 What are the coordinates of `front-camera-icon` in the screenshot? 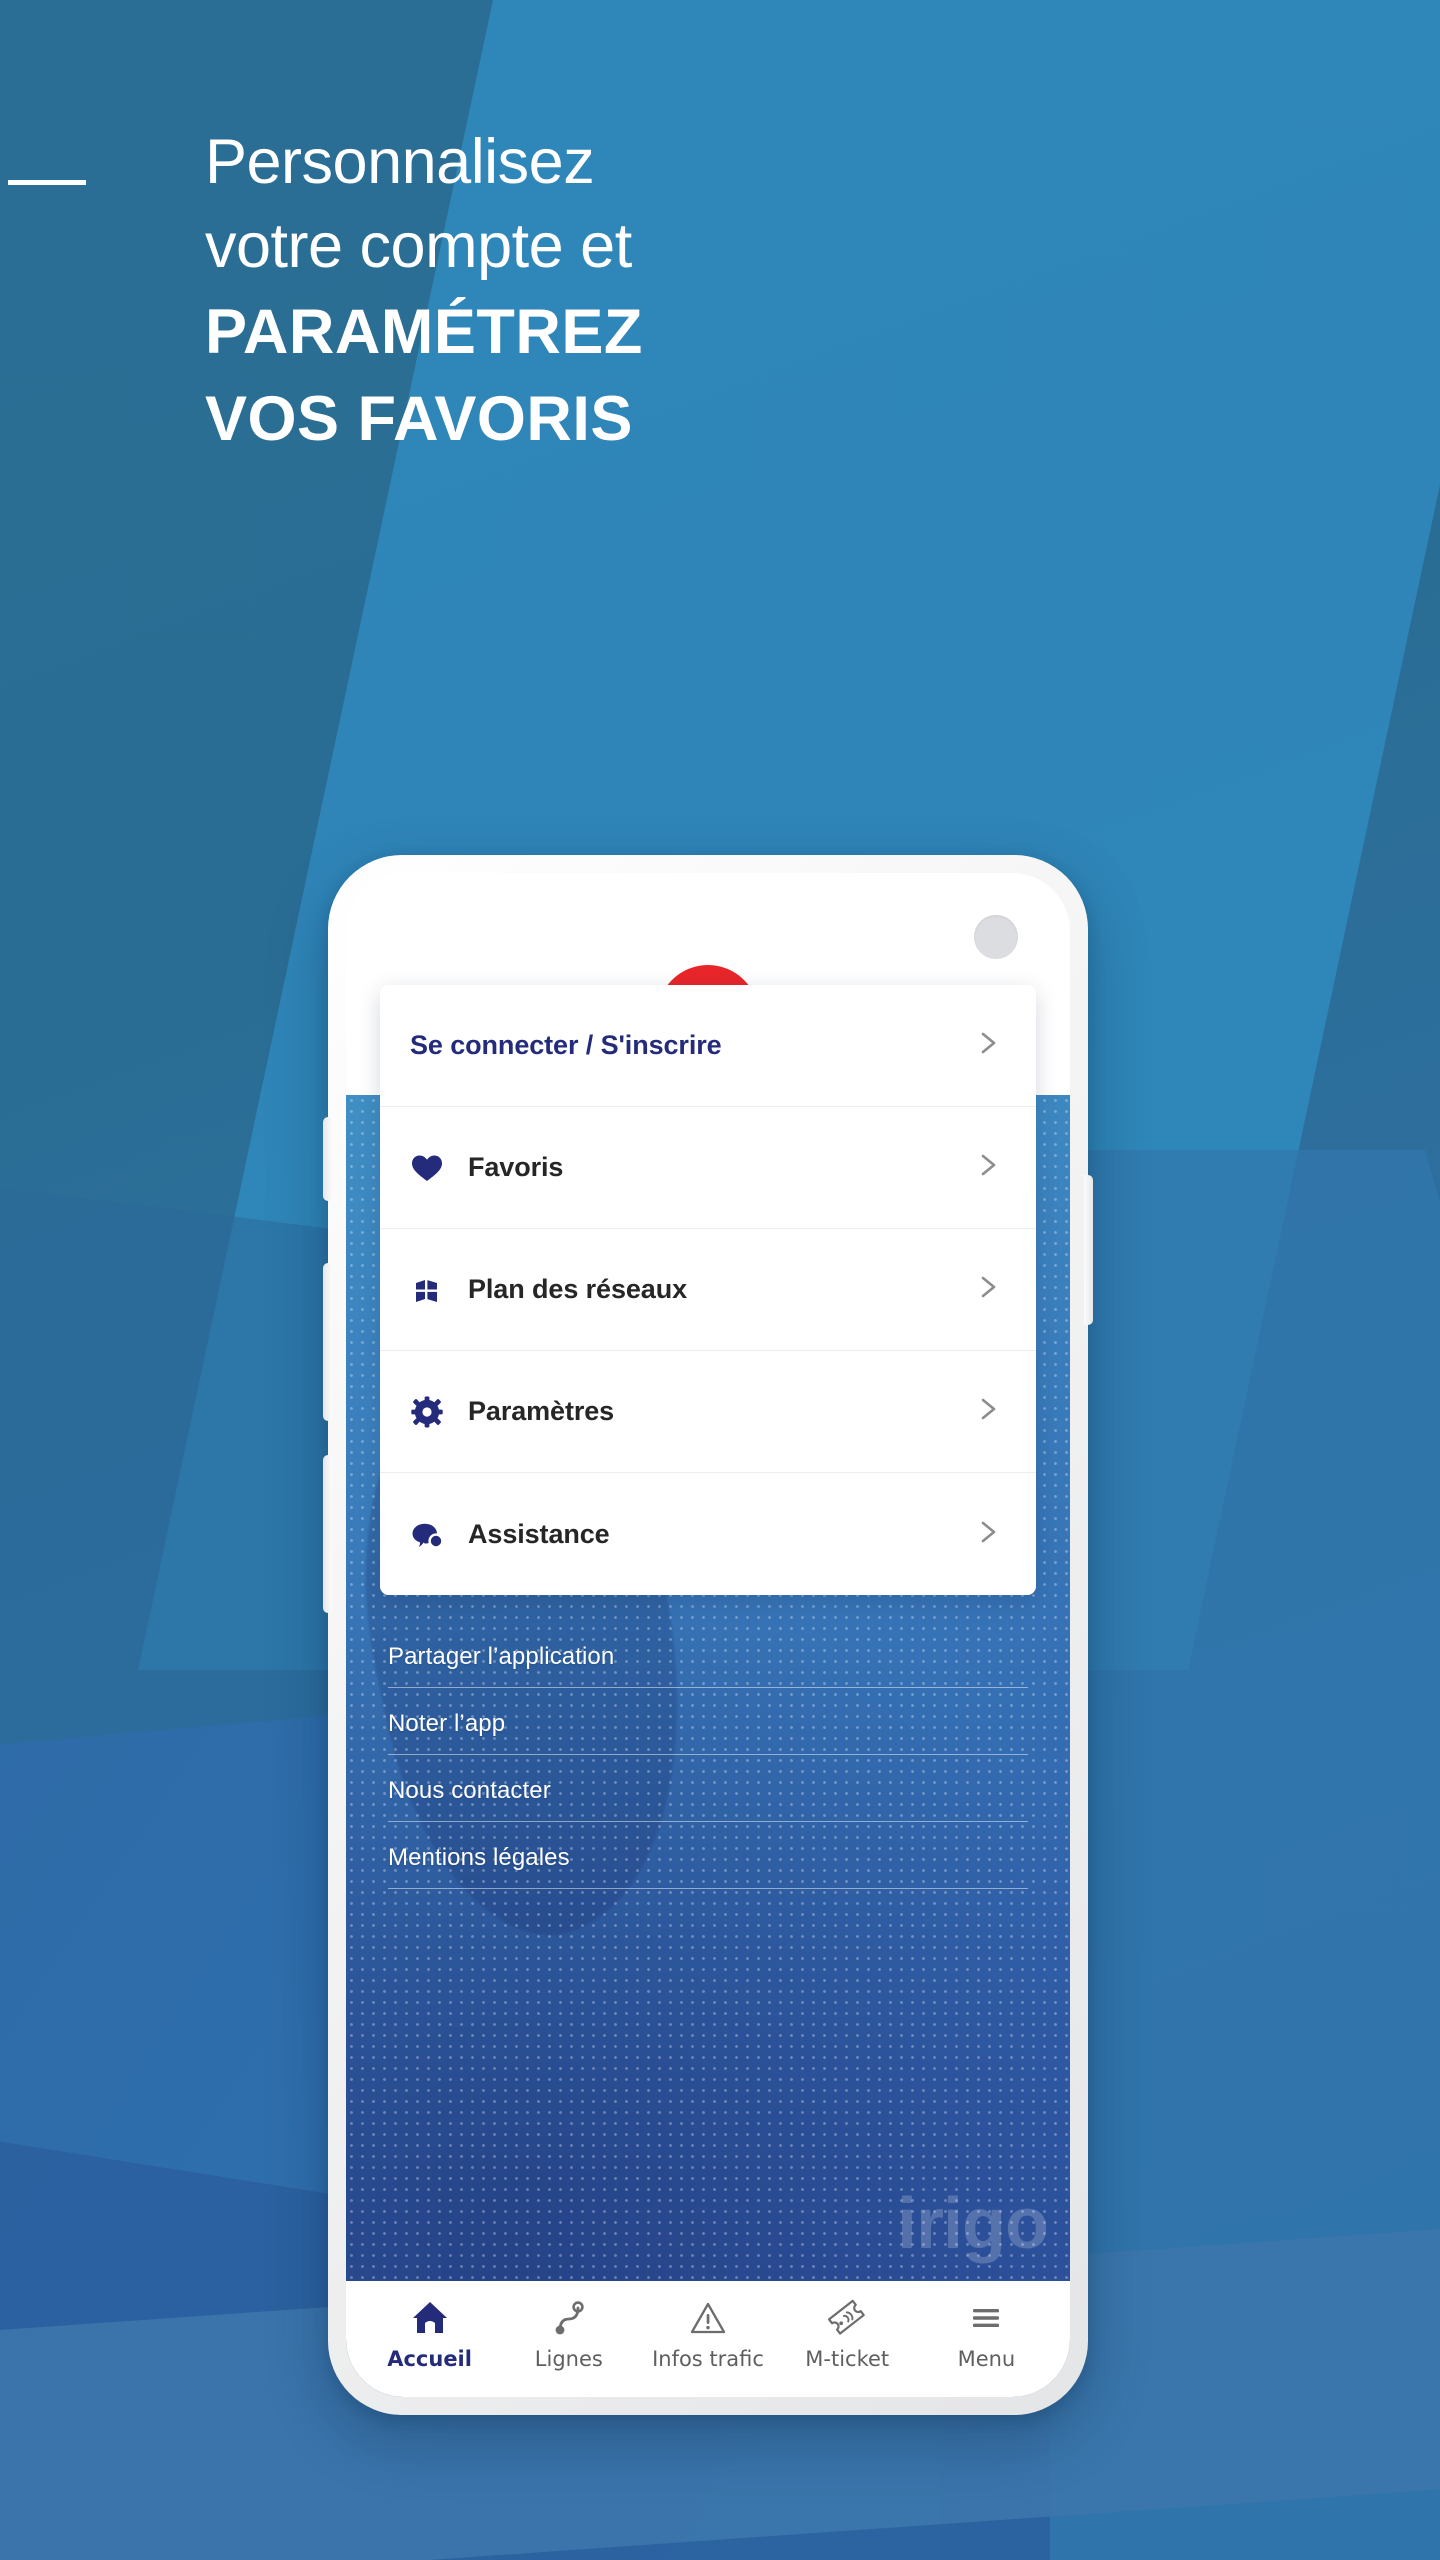 It's located at (996, 937).